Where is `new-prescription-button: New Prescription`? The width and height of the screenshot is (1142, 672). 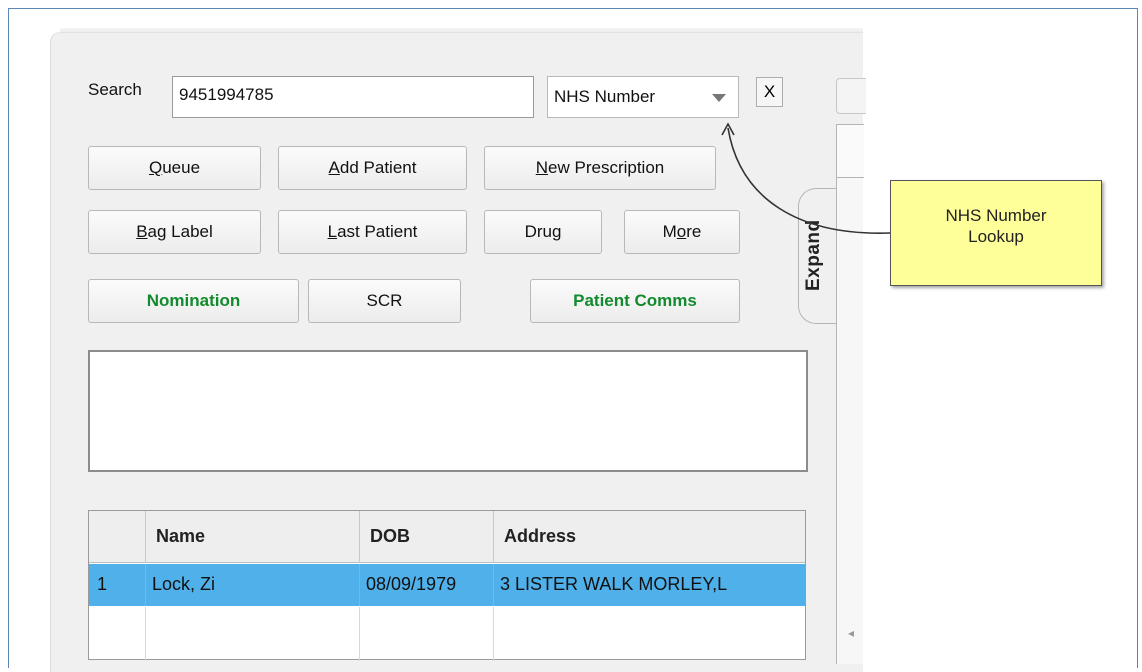 new-prescription-button: New Prescription is located at coordinates (600, 168).